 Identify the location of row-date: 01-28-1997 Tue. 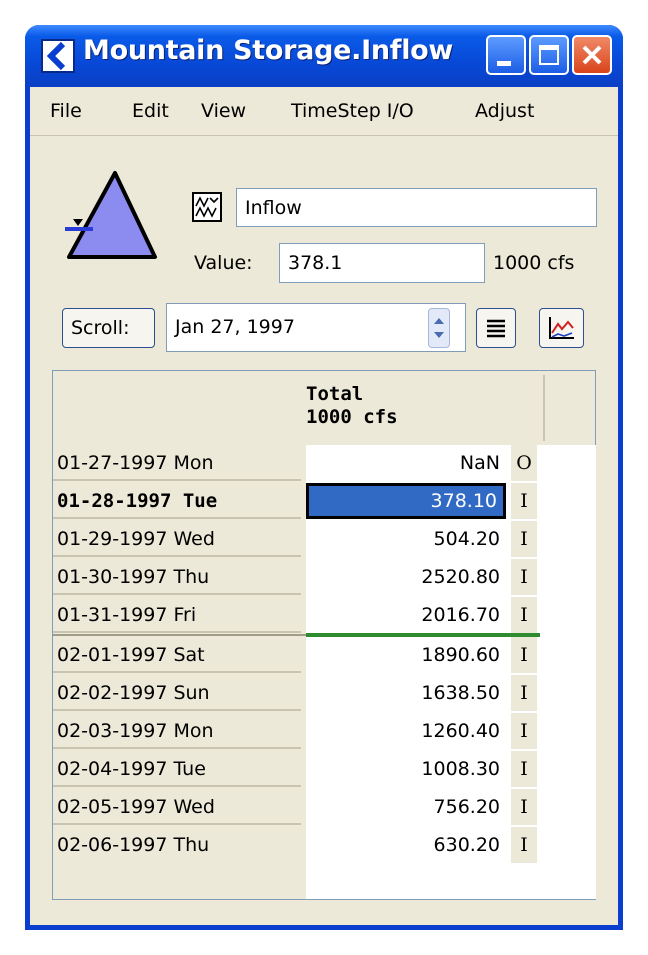
(137, 501).